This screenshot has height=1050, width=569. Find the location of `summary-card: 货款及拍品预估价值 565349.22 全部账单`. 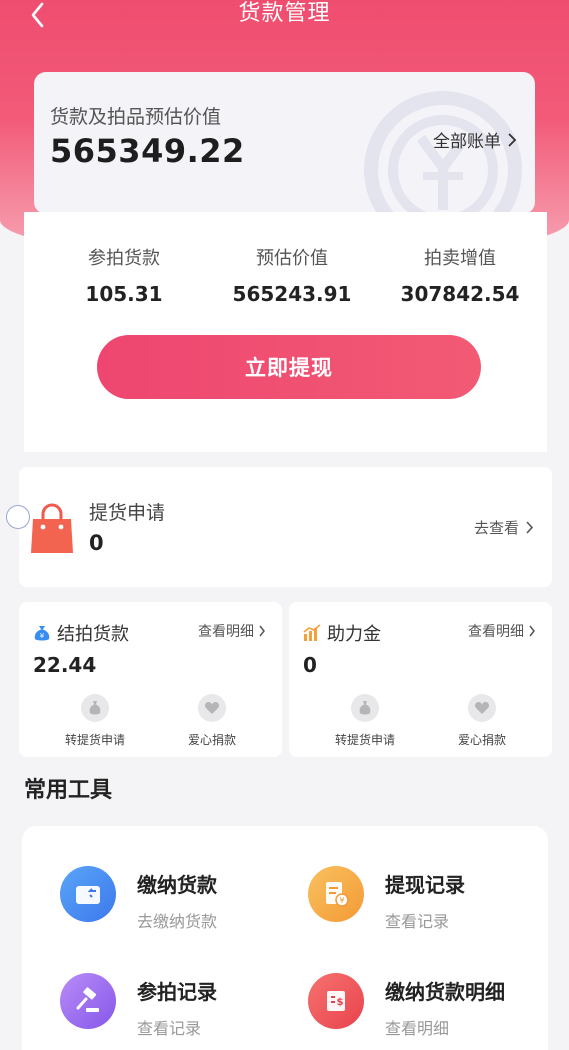

summary-card: 货款及拍品预估价值 565349.22 全部账单 is located at coordinates (284, 143).